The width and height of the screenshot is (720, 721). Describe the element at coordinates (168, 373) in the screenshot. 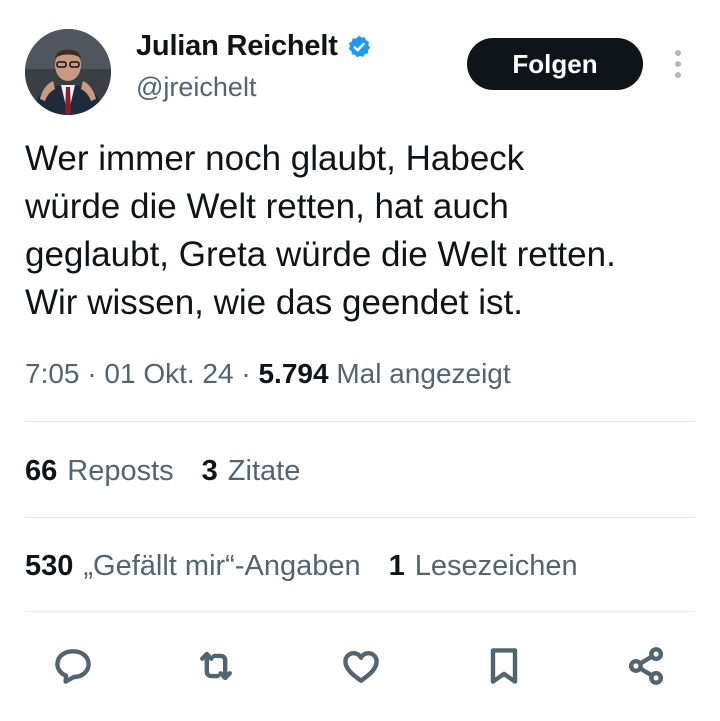

I see `tweet-date: 01 Okt. 24` at that location.